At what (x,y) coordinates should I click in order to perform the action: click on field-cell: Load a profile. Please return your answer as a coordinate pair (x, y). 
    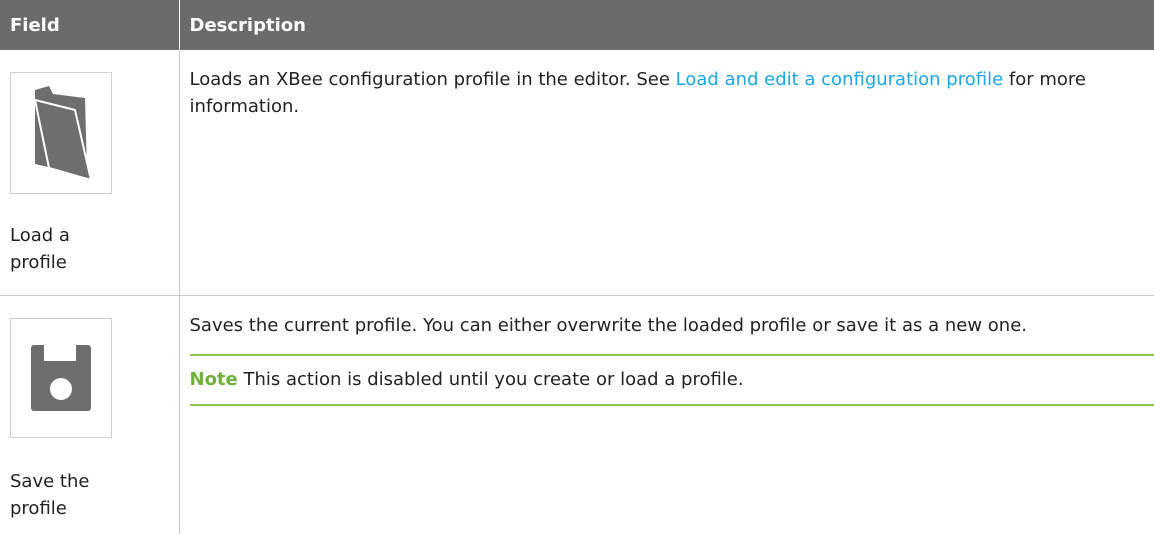
    Looking at the image, I should click on (90, 173).